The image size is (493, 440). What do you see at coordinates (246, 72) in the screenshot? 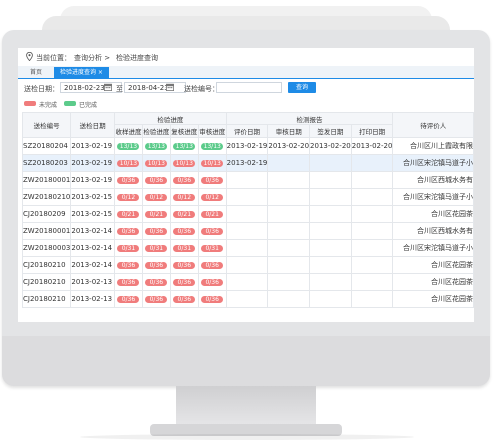
I see `tab-bar: 首页 检验进度查询 ×` at bounding box center [246, 72].